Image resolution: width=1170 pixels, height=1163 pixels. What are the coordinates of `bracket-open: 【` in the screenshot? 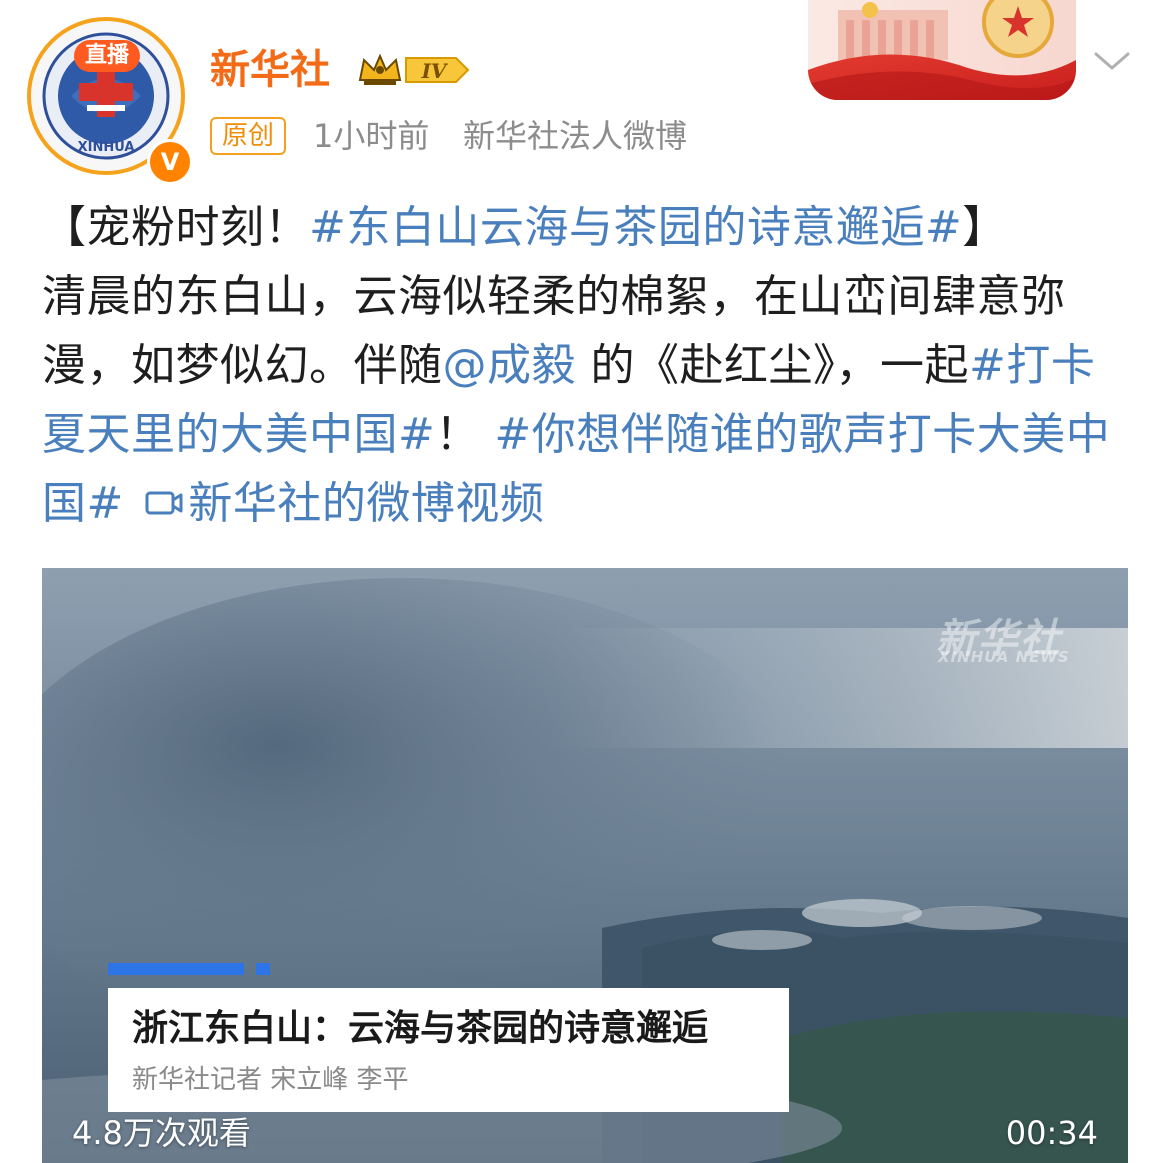 It's located at (64, 227).